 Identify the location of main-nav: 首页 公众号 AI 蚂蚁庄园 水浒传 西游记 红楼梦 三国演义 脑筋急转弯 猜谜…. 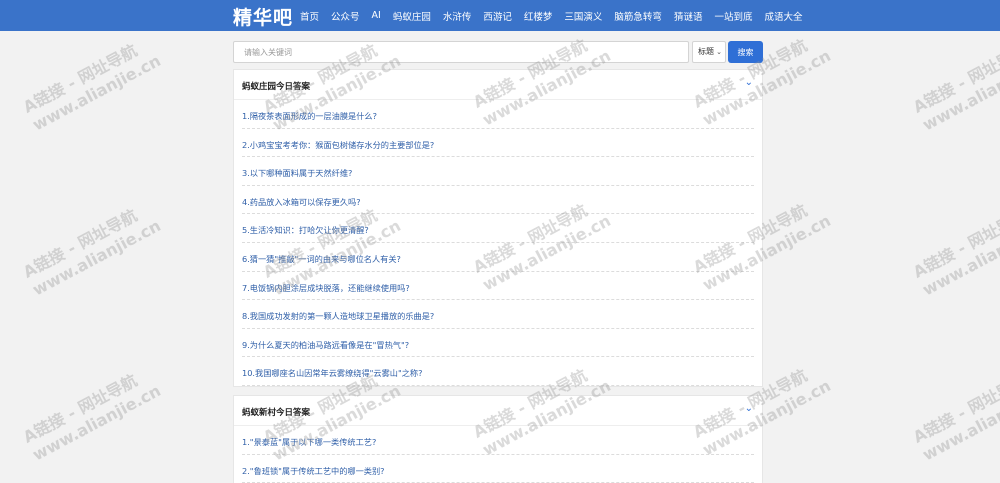
(557, 15).